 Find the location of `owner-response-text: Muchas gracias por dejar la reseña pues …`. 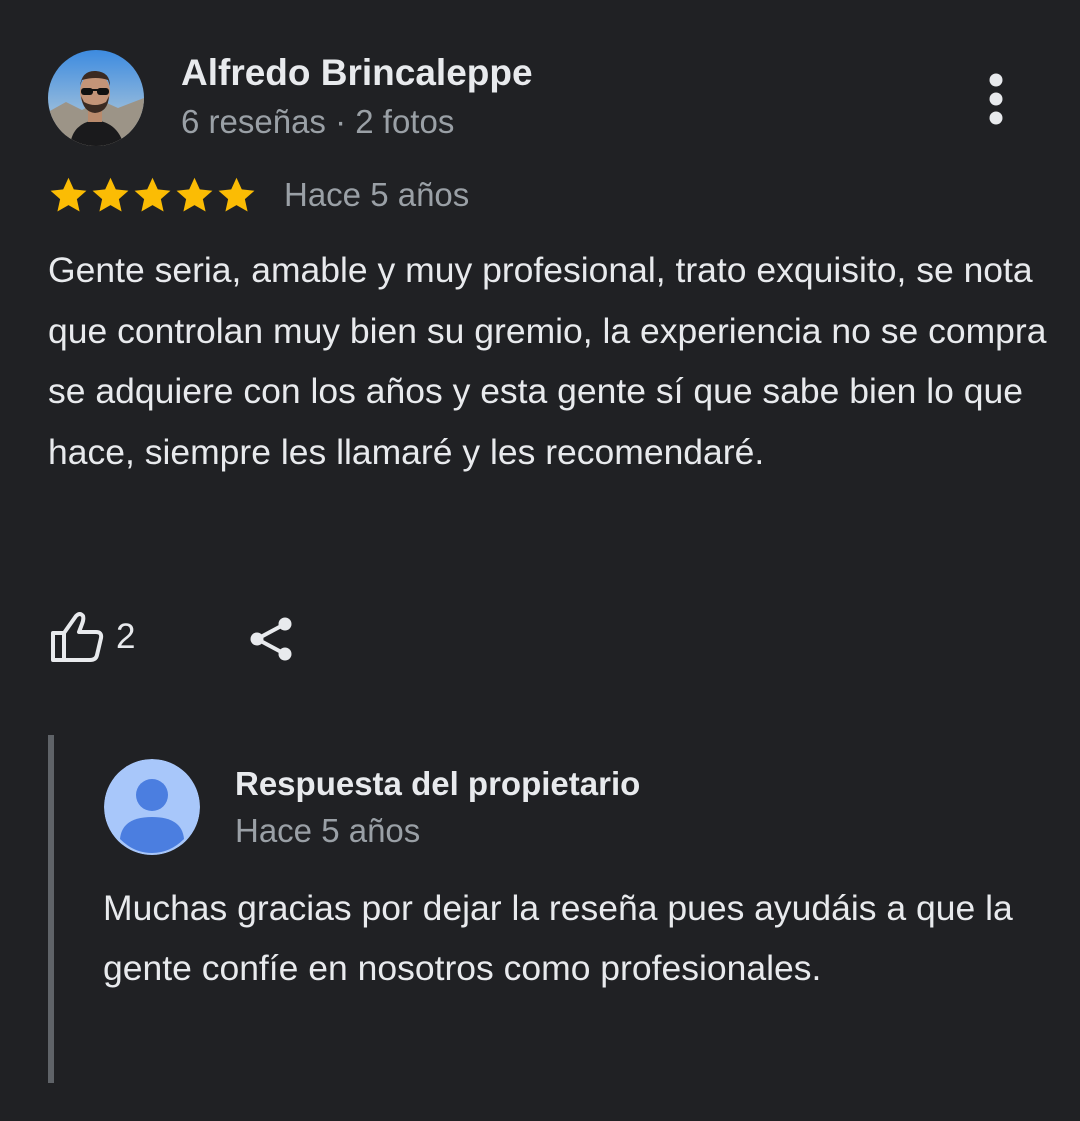

owner-response-text: Muchas gracias por dejar la reseña pues … is located at coordinates (558, 938).